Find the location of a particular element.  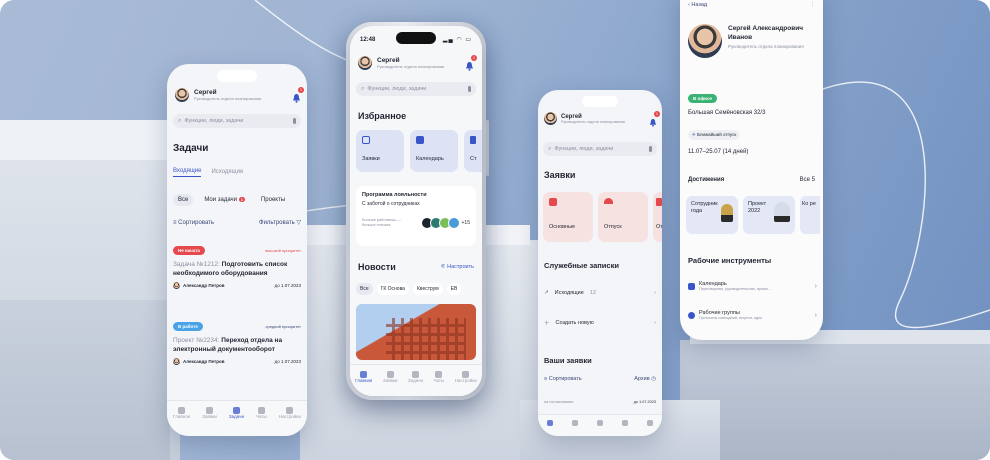

favorite-calendar: Календарь is located at coordinates (434, 151).